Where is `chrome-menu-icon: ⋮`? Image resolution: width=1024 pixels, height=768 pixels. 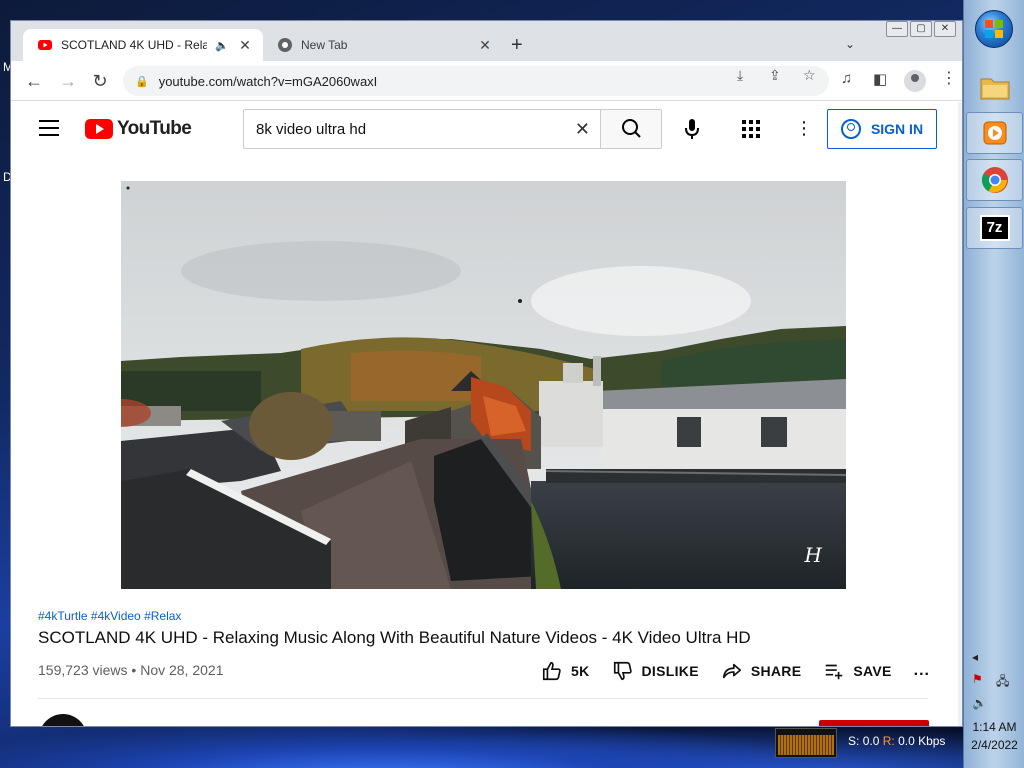 chrome-menu-icon: ⋮ is located at coordinates (949, 79).